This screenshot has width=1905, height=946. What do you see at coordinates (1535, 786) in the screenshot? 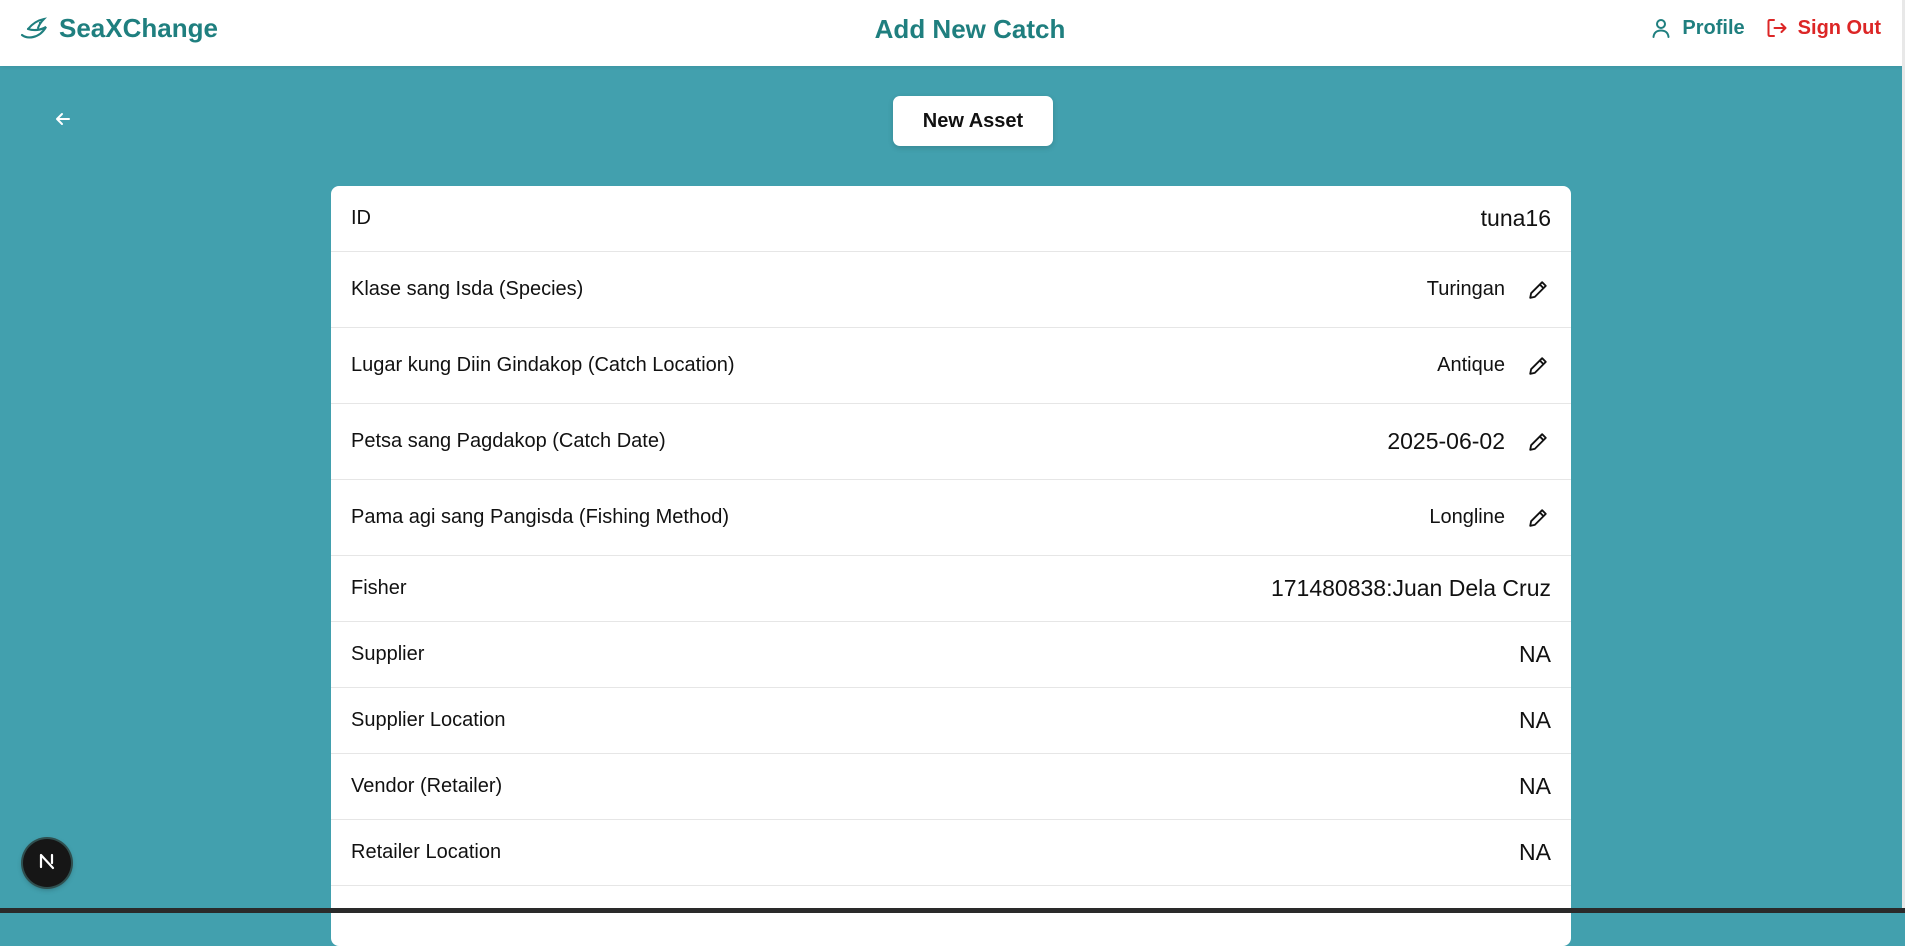
I see `vendor-value: NA` at bounding box center [1535, 786].